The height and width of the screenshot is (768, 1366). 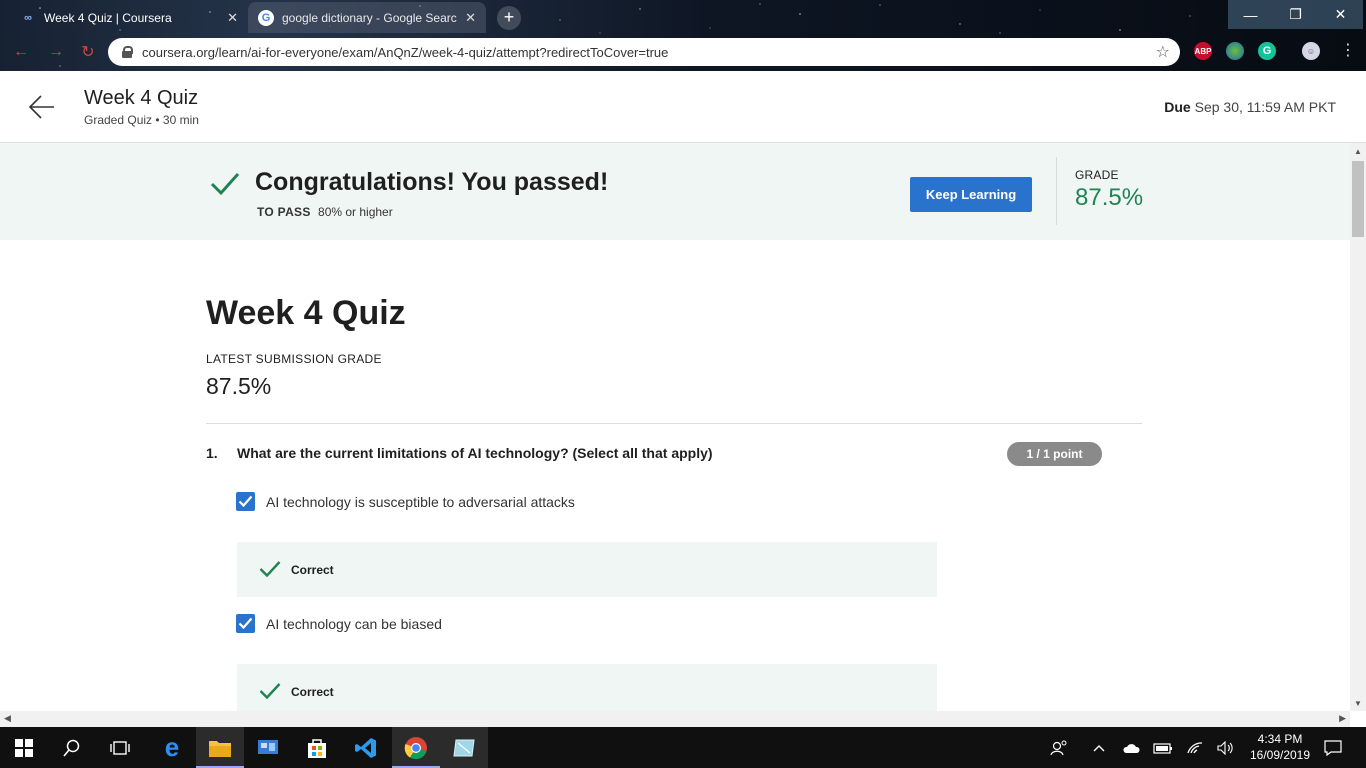 I want to click on task-view-icon, so click(x=120, y=747).